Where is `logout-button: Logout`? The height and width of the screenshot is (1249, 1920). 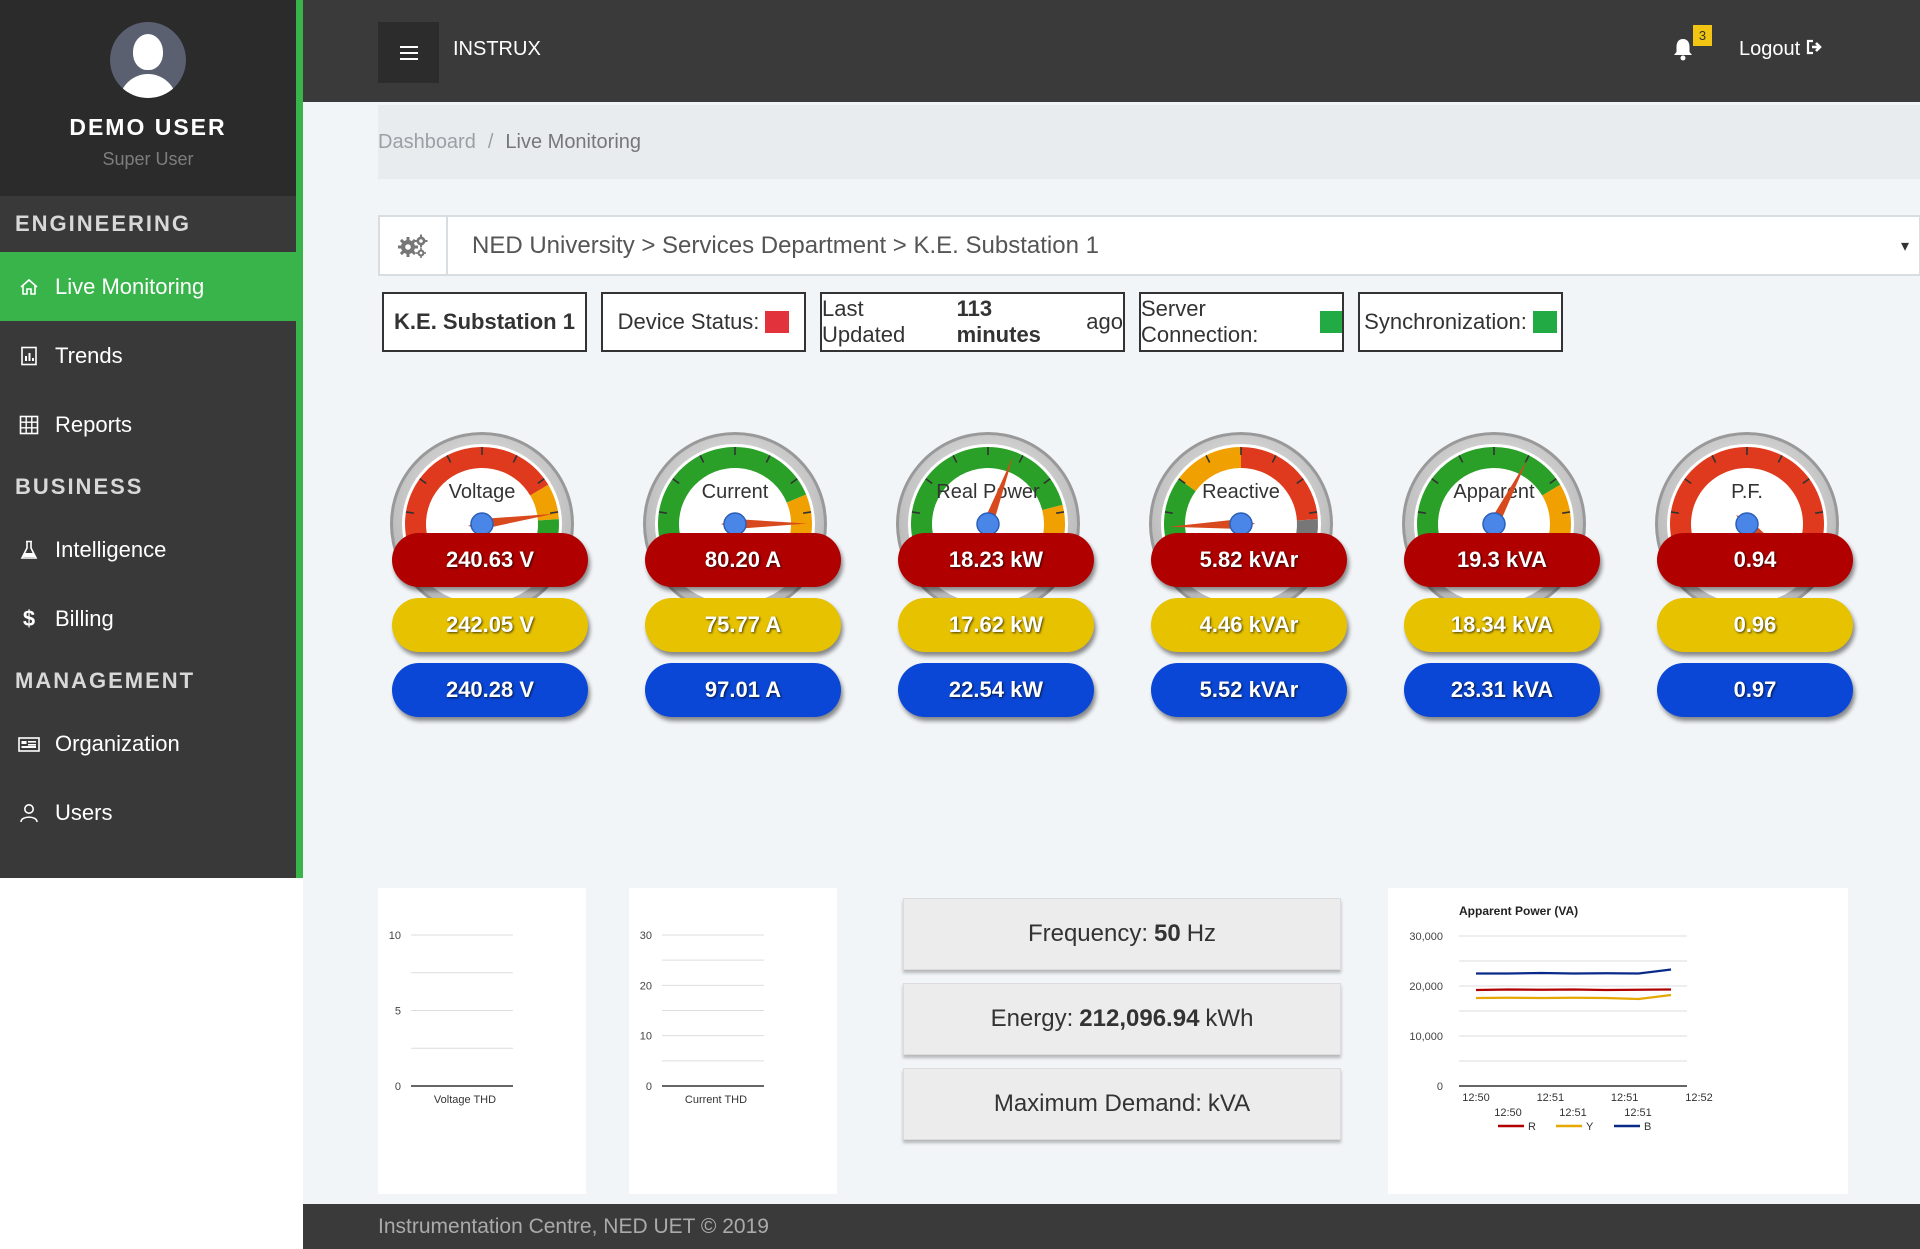 logout-button: Logout is located at coordinates (1781, 49).